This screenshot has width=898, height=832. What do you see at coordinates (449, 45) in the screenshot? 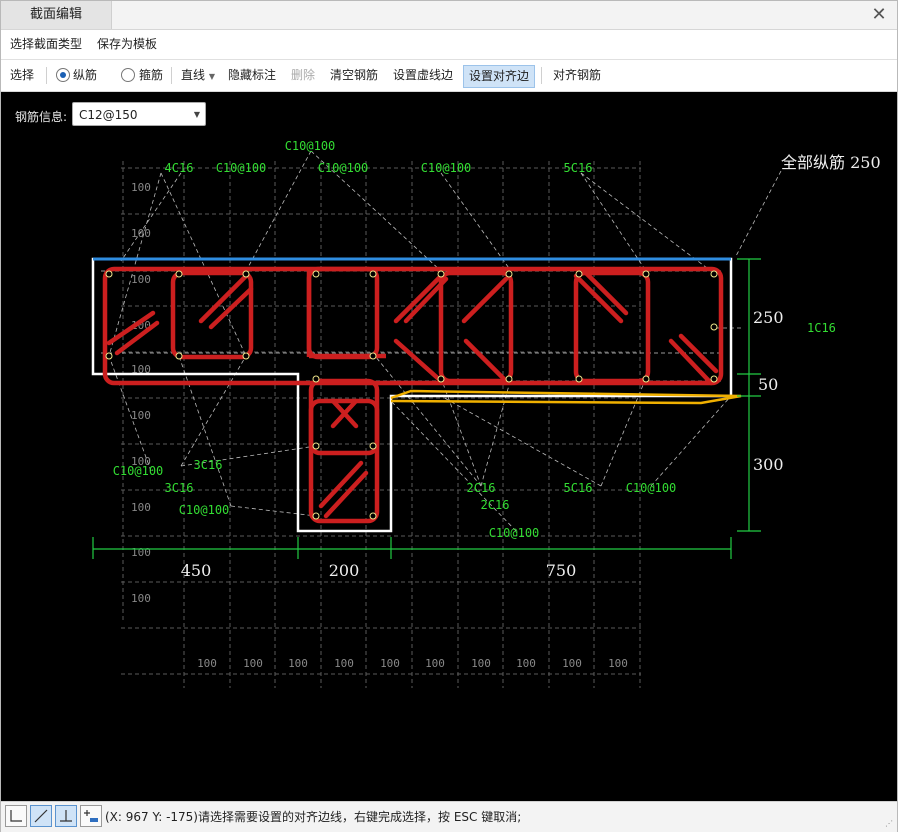
I see `menu-bar: 选择截面类型 保存为模板` at bounding box center [449, 45].